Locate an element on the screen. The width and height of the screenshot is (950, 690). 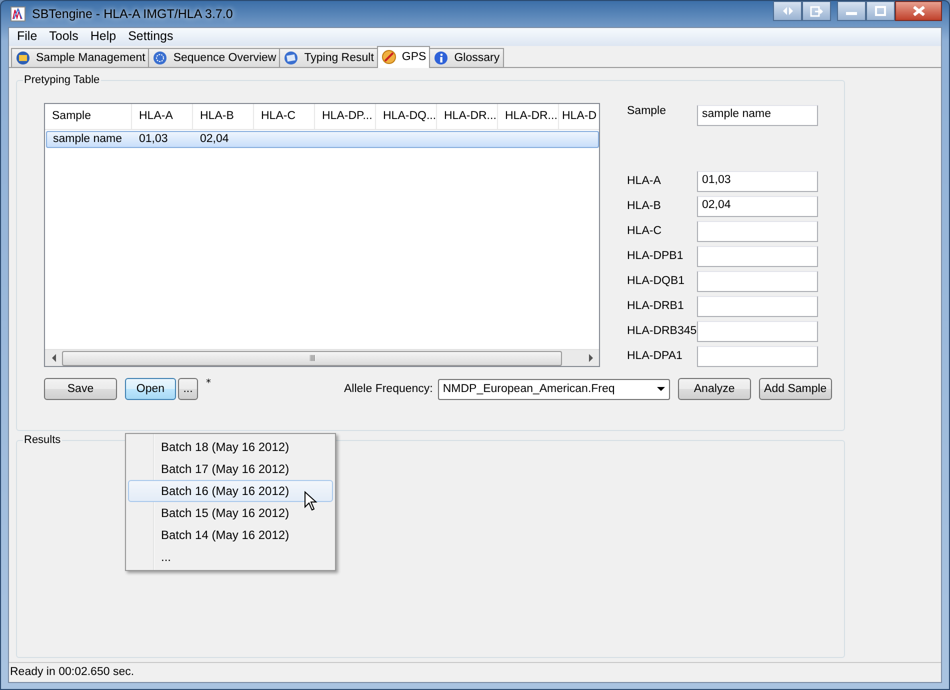
text-field: 01,03 is located at coordinates (757, 181).